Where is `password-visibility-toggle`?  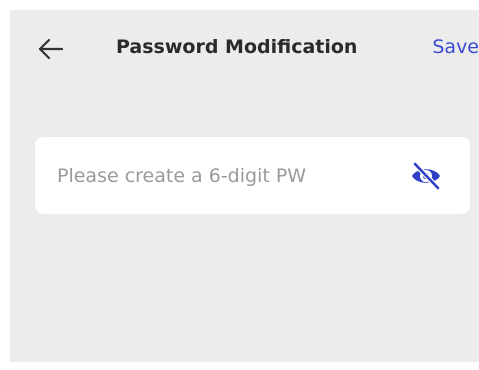 password-visibility-toggle is located at coordinates (426, 176).